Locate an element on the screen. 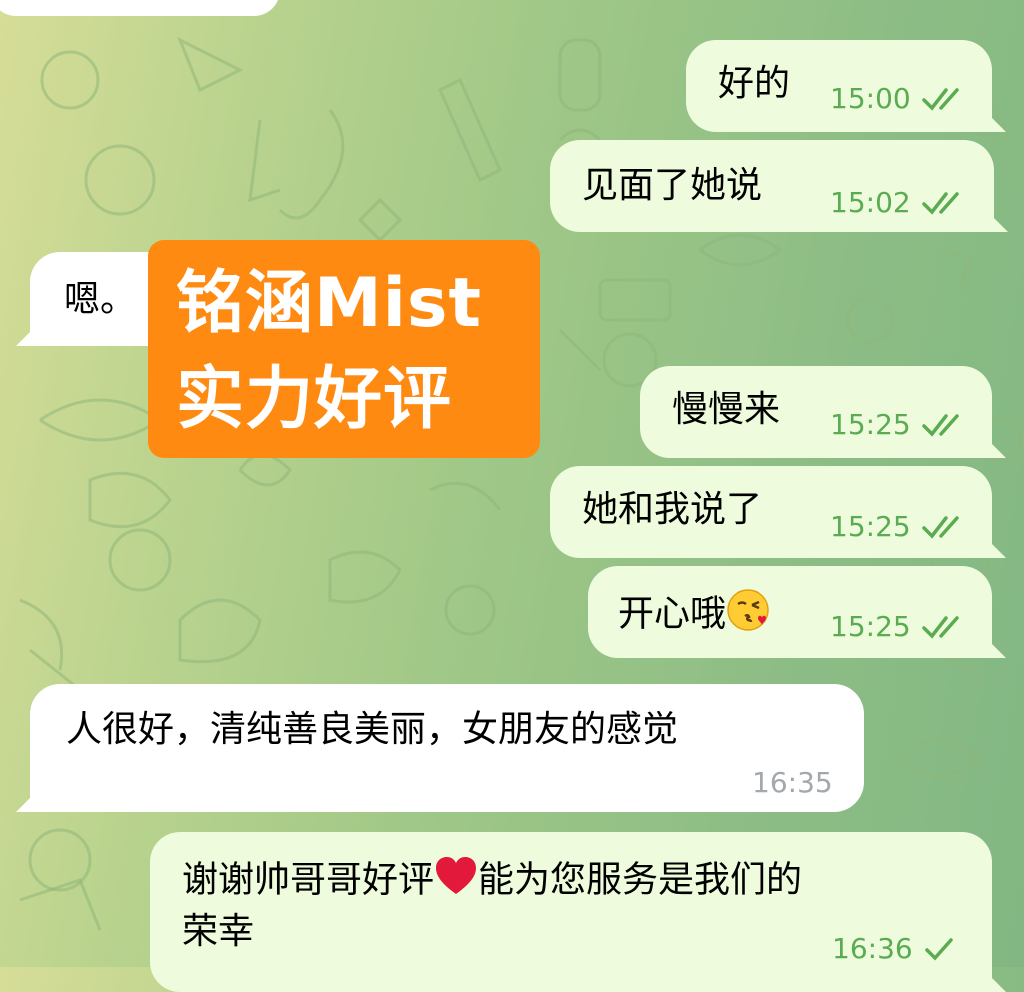 The height and width of the screenshot is (992, 1024). message-text-line-2: 荣幸 is located at coordinates (218, 931).